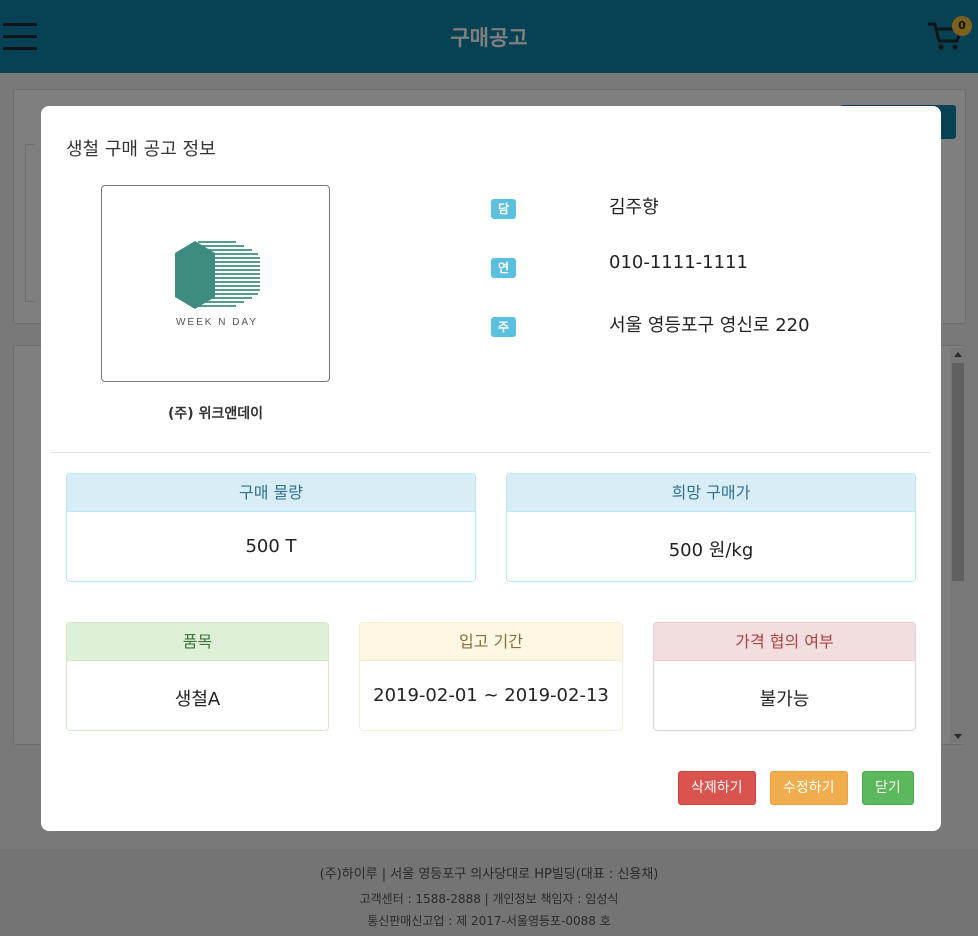  What do you see at coordinates (271, 546) in the screenshot?
I see `purchase-quantity-value: 500 T` at bounding box center [271, 546].